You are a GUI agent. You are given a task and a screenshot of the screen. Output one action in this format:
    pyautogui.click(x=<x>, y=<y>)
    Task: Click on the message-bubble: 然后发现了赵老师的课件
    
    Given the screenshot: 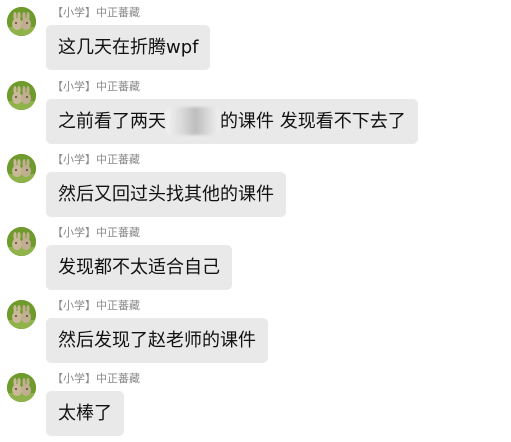 What is the action you would take?
    pyautogui.click(x=157, y=340)
    